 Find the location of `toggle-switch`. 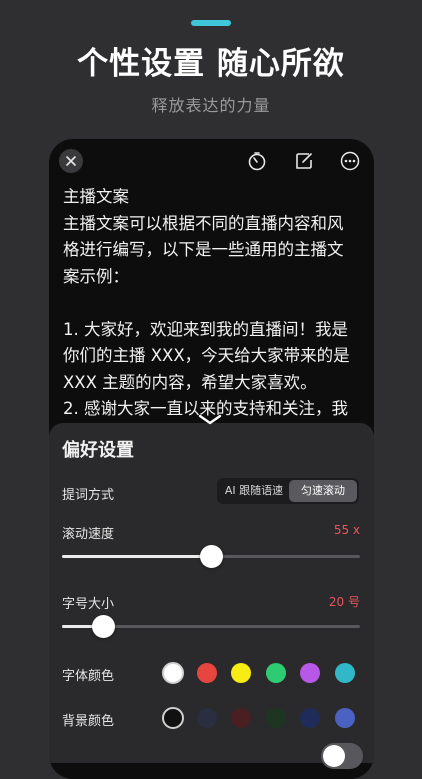

toggle-switch is located at coordinates (342, 756).